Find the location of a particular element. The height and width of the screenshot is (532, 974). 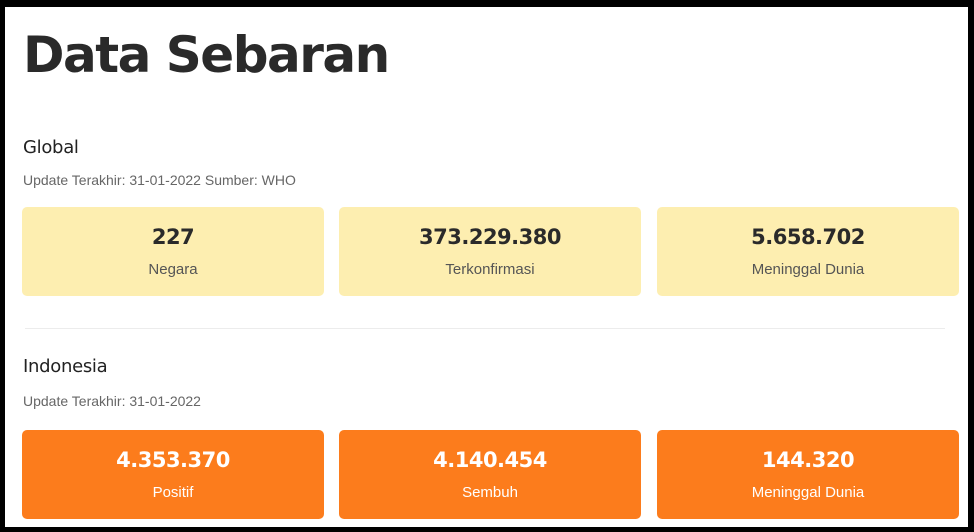

stat-value: 5.658.702 is located at coordinates (808, 237).